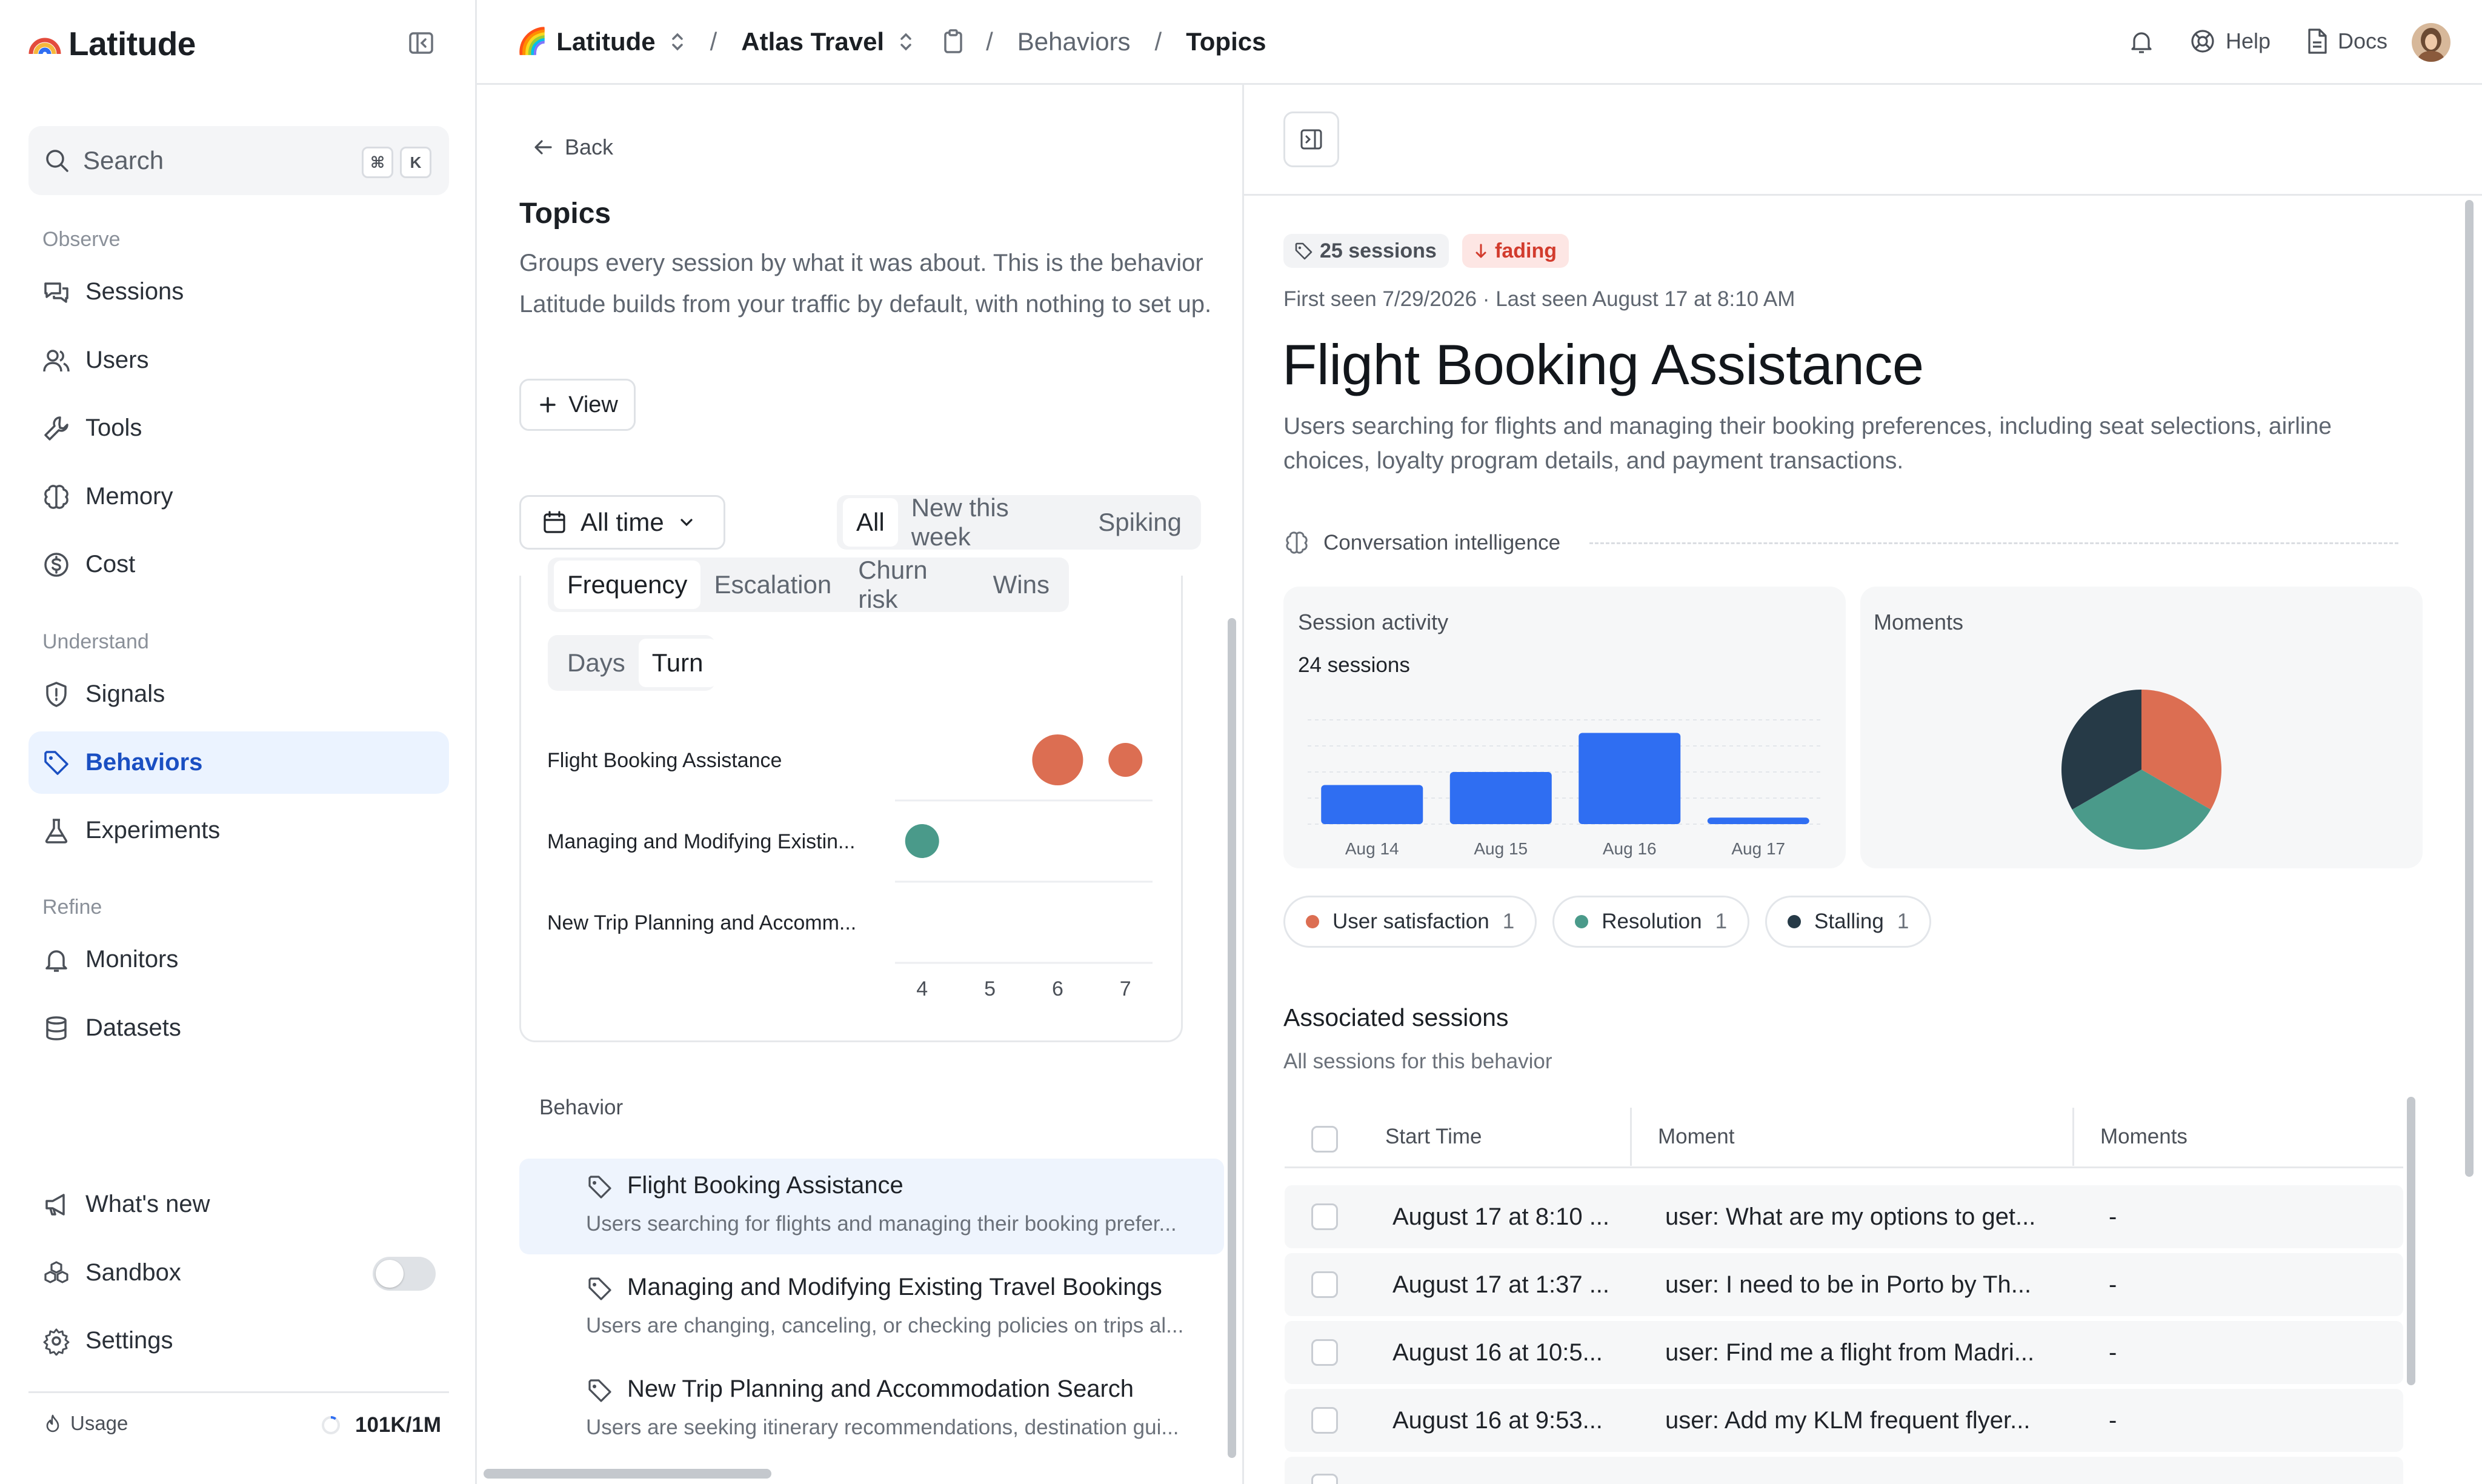  What do you see at coordinates (1863, 195) in the screenshot?
I see `divider` at bounding box center [1863, 195].